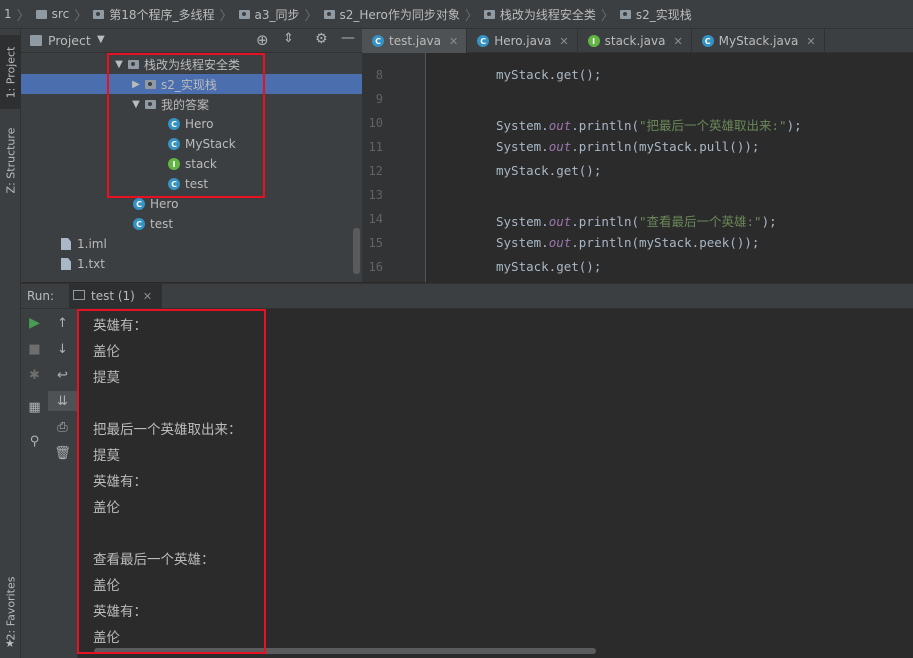  Describe the element at coordinates (62, 323) in the screenshot. I see `arrow-up-icon: ↑` at that location.